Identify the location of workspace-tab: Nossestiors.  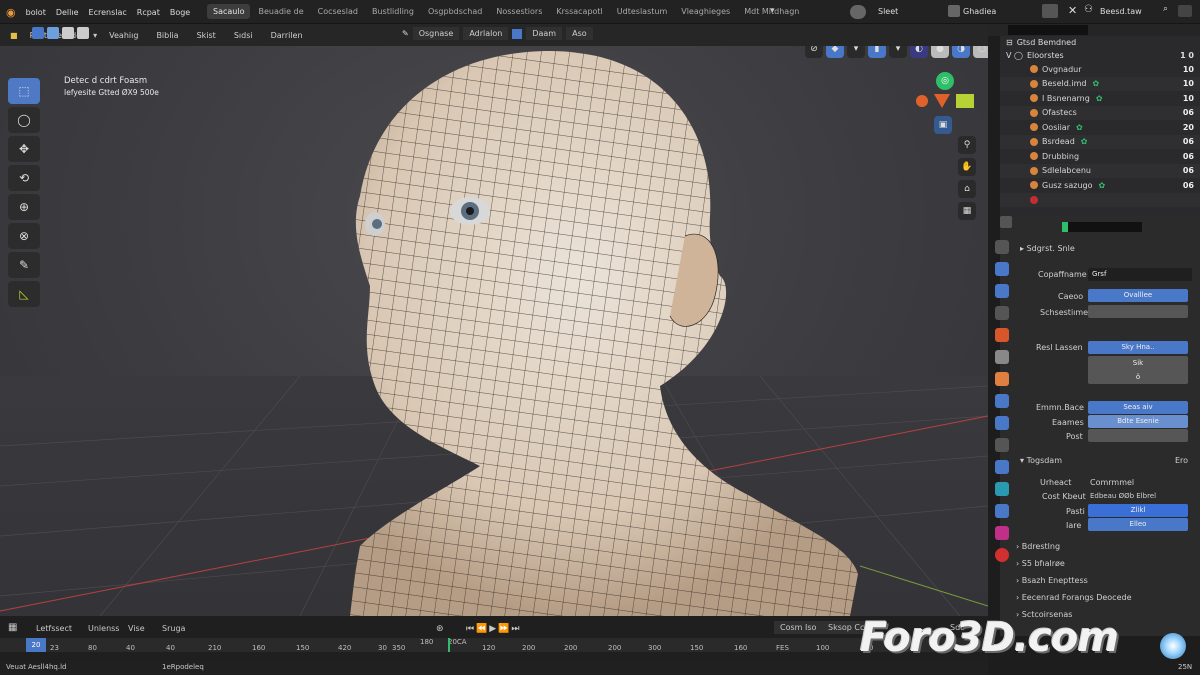
(519, 11).